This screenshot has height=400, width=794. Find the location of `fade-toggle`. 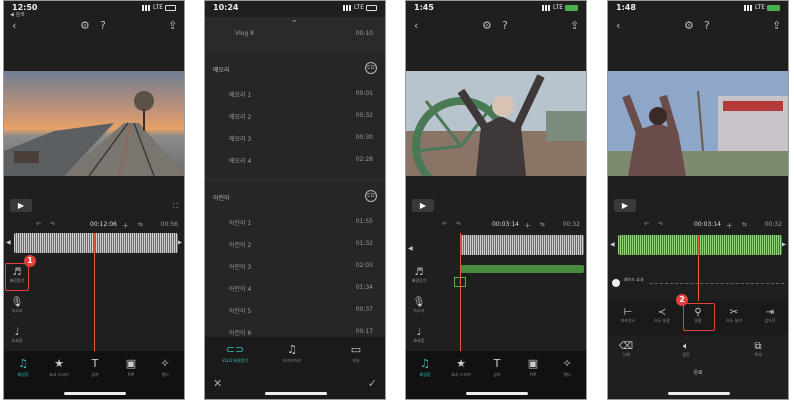

fade-toggle is located at coordinates (616, 283).